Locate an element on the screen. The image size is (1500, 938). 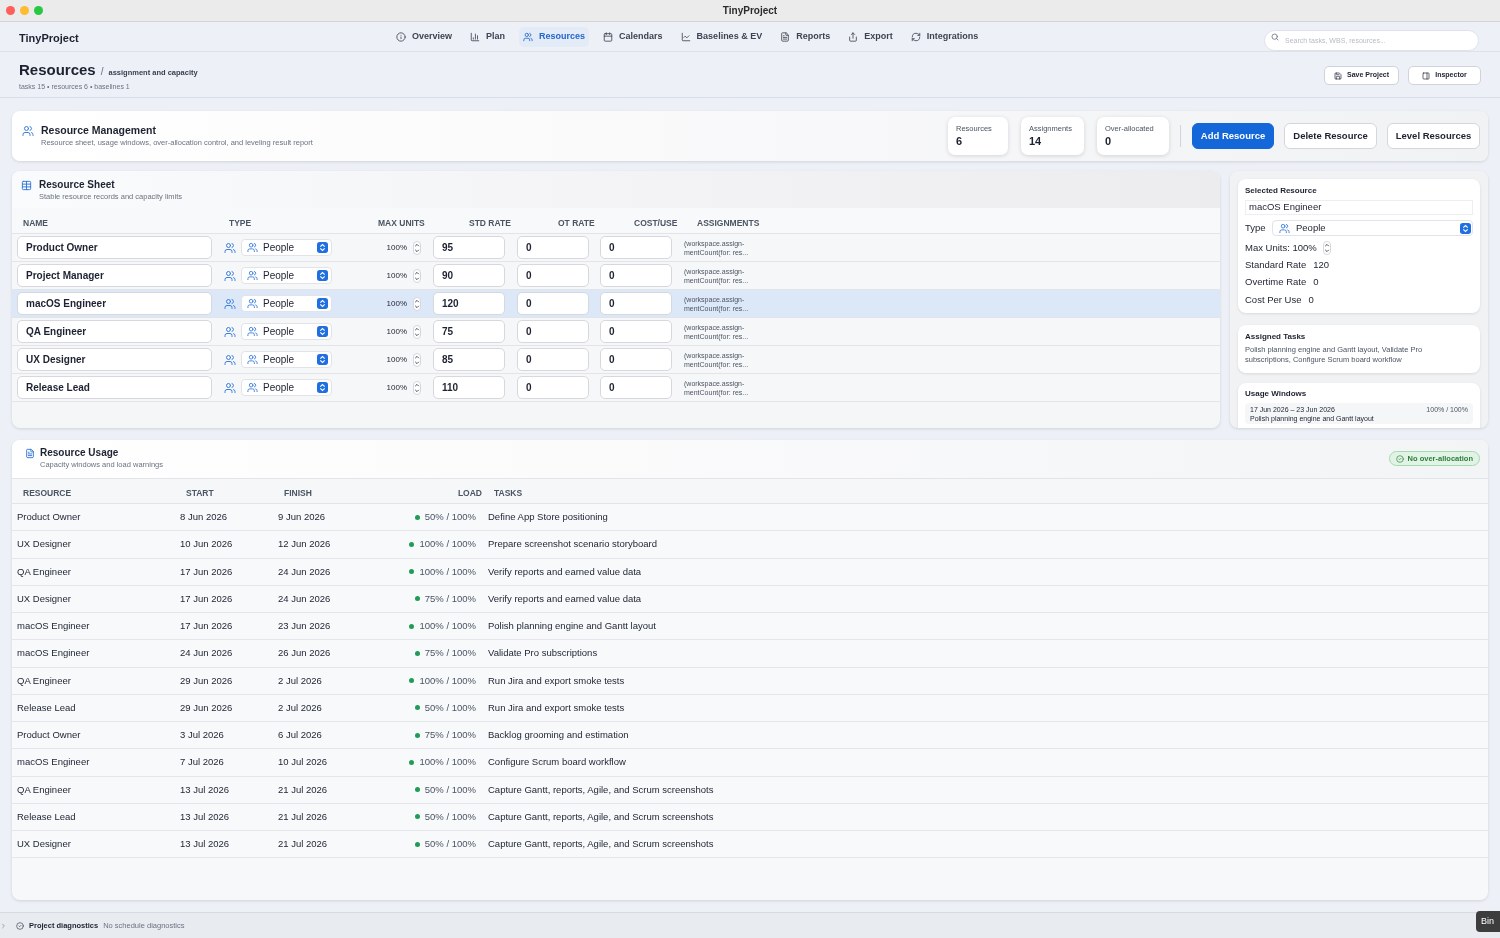
table-cell-text: Define App Store positioning is located at coordinates (548, 517).